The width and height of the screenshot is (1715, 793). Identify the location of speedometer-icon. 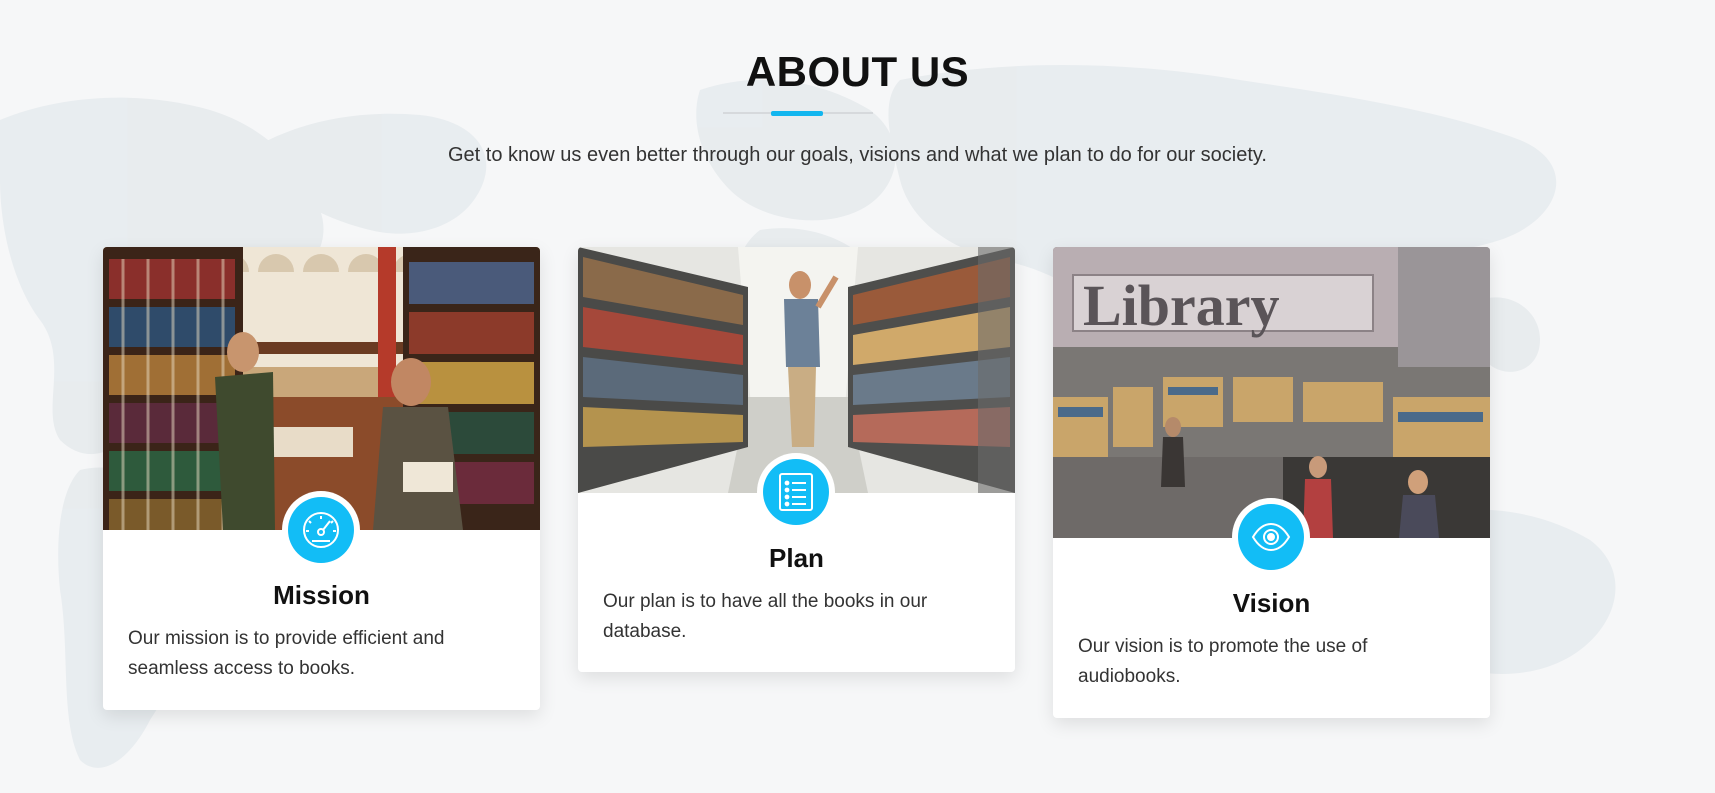
(321, 530).